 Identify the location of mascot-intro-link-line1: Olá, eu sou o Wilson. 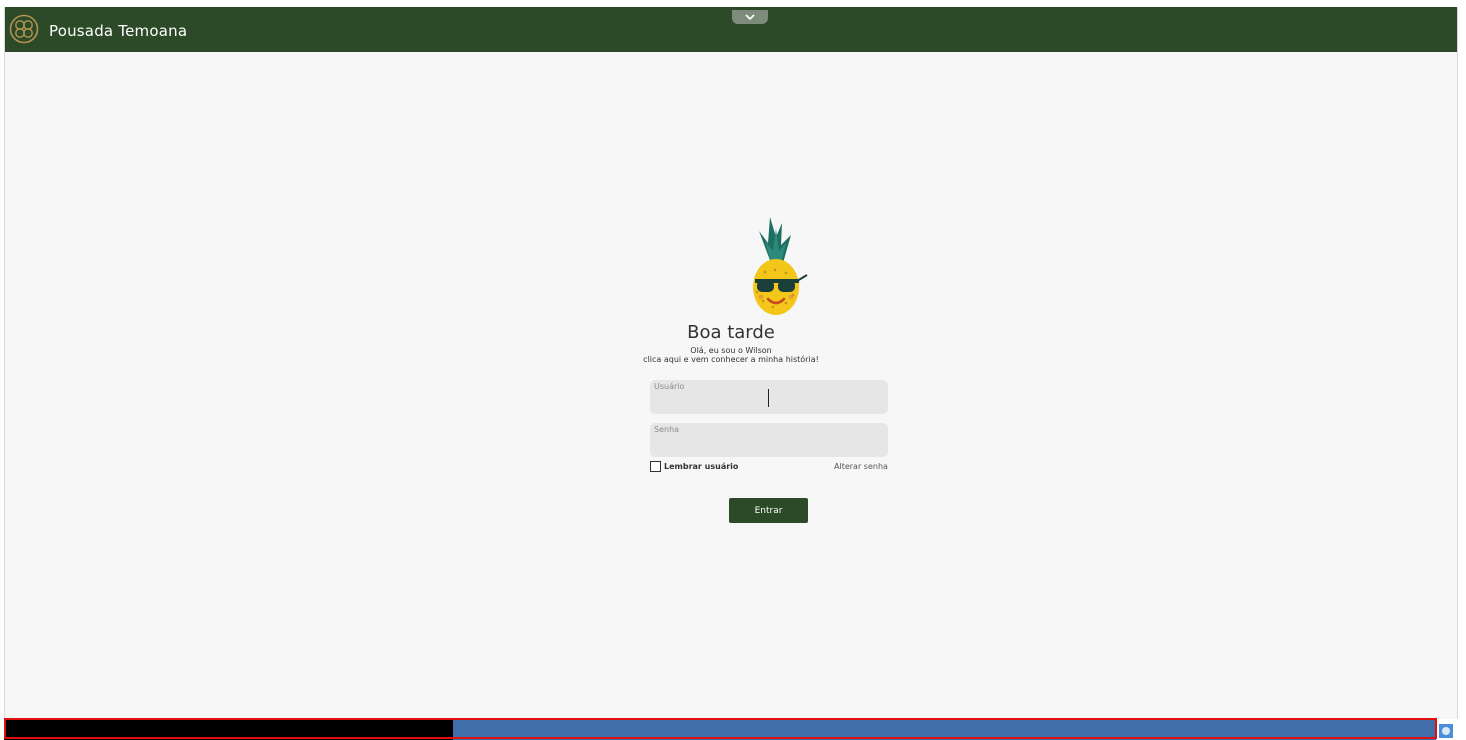
(731, 350).